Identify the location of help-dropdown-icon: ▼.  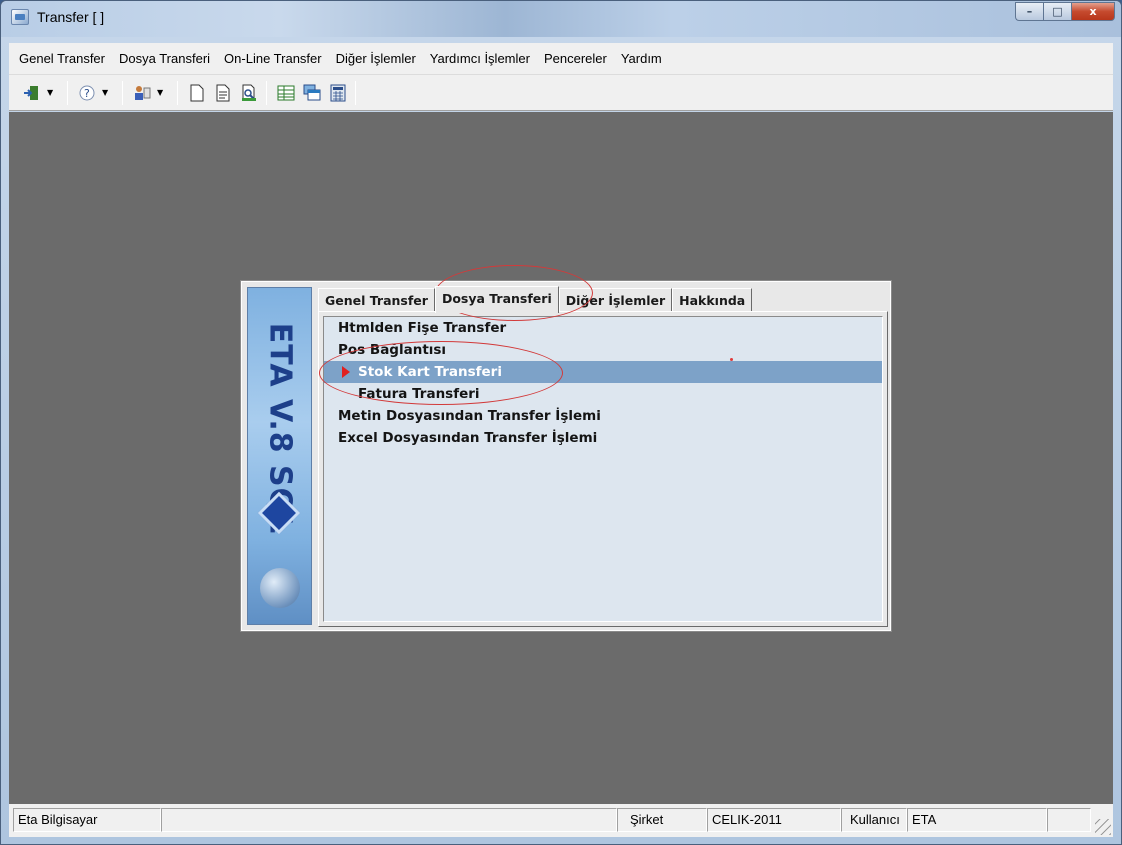
(107, 93).